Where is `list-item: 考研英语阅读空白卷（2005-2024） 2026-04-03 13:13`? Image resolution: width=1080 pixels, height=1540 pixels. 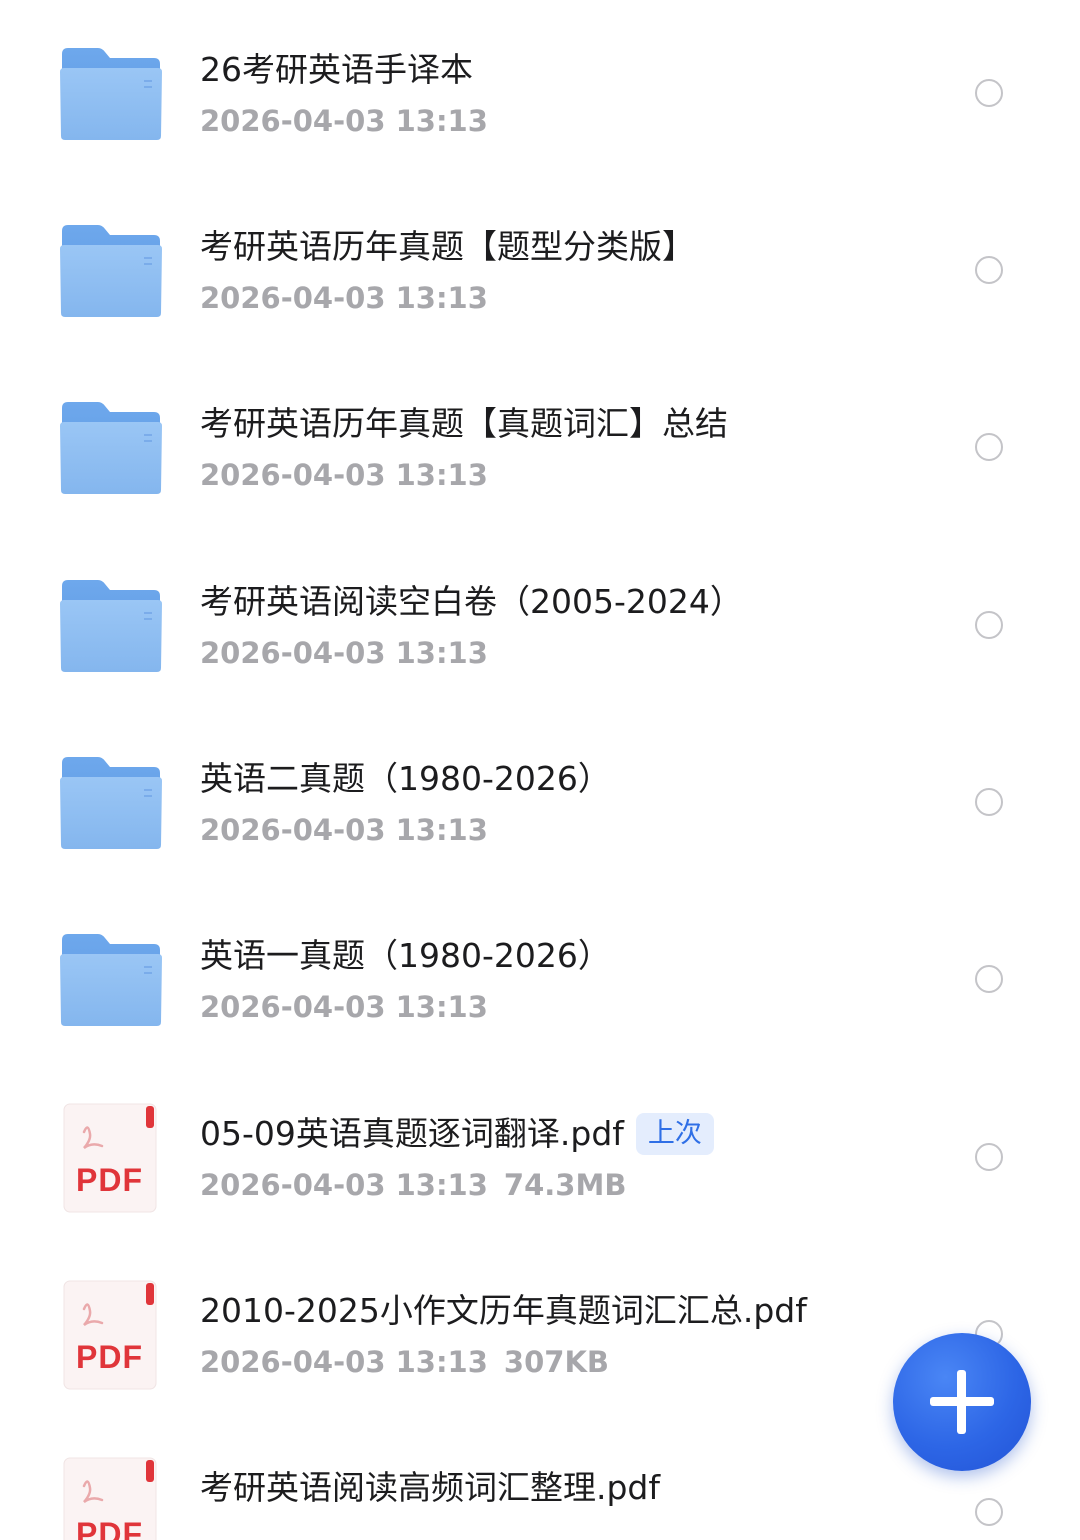 list-item: 考研英语阅读空白卷（2005-2024） 2026-04-03 13:13 is located at coordinates (540, 620).